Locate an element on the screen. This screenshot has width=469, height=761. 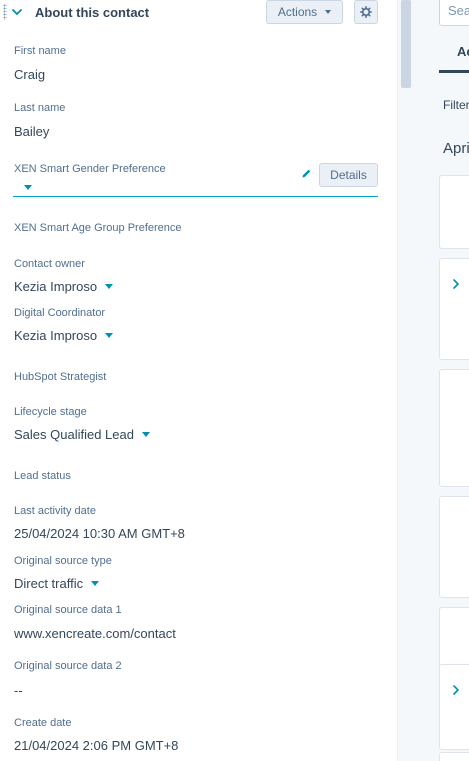
month-heading: April is located at coordinates (456, 148).